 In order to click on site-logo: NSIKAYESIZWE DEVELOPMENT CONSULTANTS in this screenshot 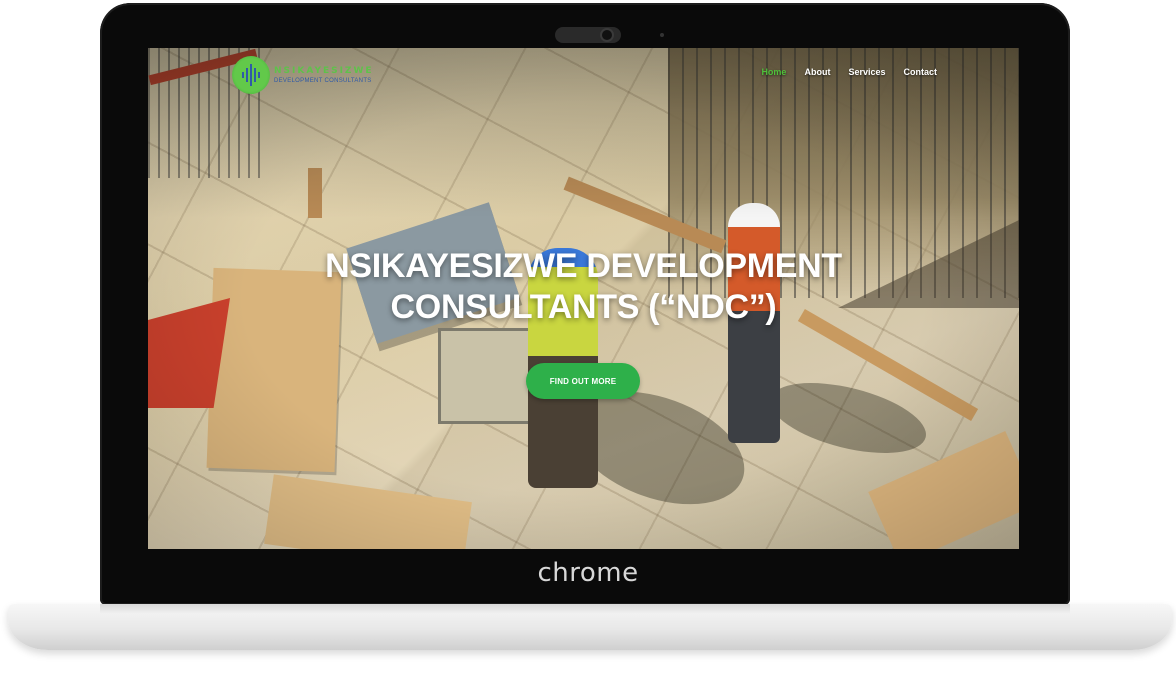, I will do `click(303, 75)`.